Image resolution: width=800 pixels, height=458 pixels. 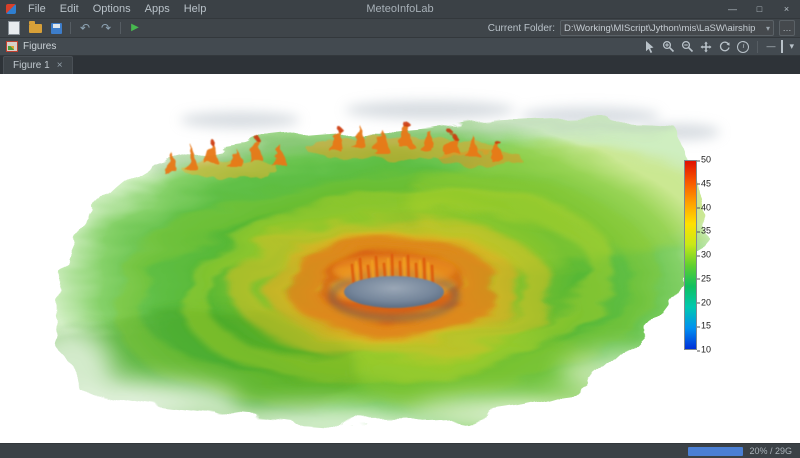 What do you see at coordinates (718, 254) in the screenshot?
I see `colorbar-ticks: 50 45 40 35 30 25 20 15 10` at bounding box center [718, 254].